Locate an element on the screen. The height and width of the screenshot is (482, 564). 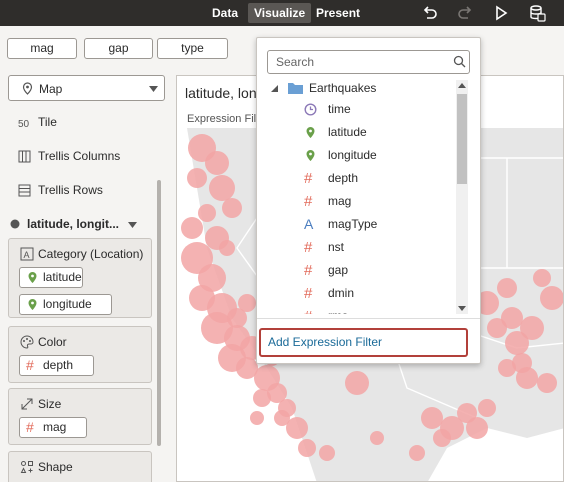
tab-present: Present is located at coordinates (338, 13).